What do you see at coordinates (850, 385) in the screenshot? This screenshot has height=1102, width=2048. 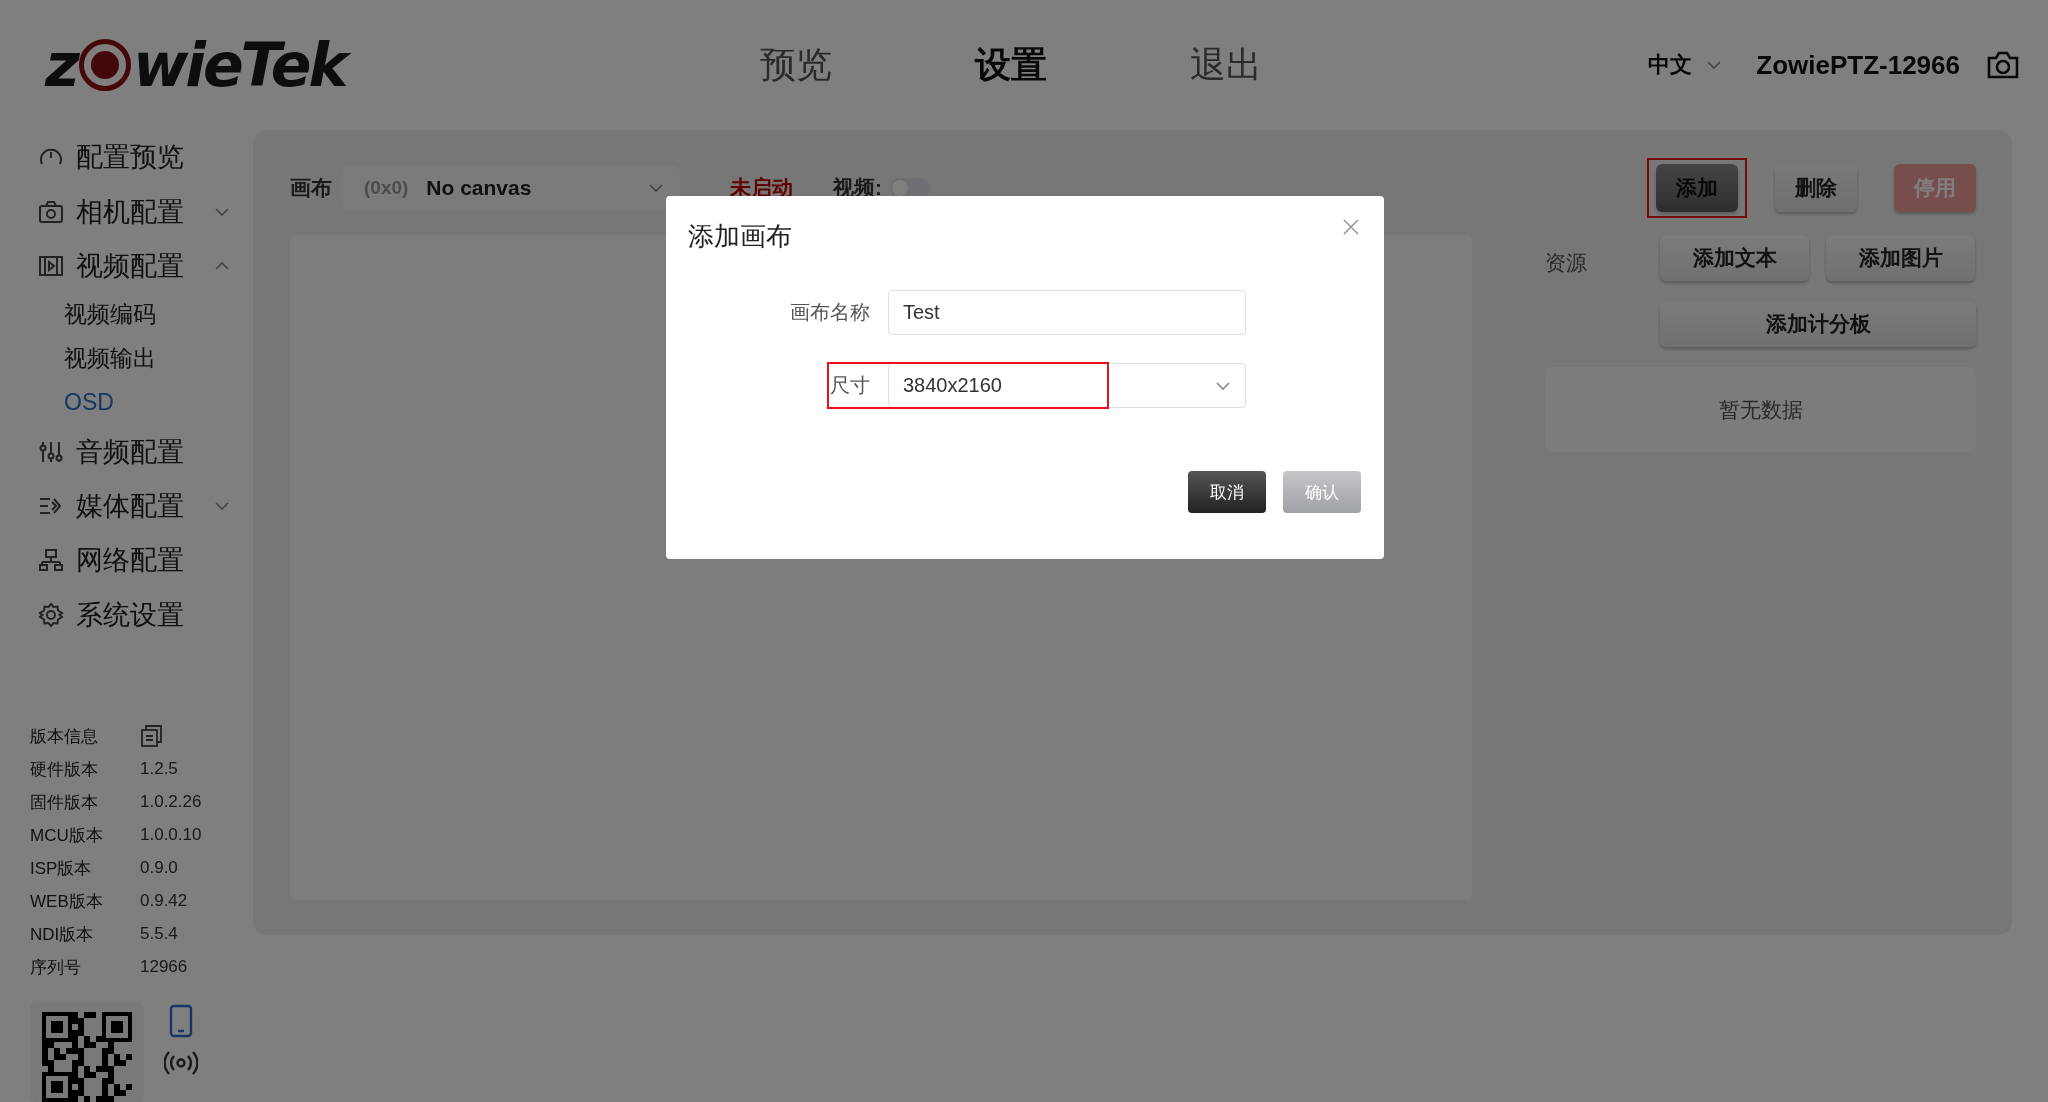 I see `field-label: 尺寸` at bounding box center [850, 385].